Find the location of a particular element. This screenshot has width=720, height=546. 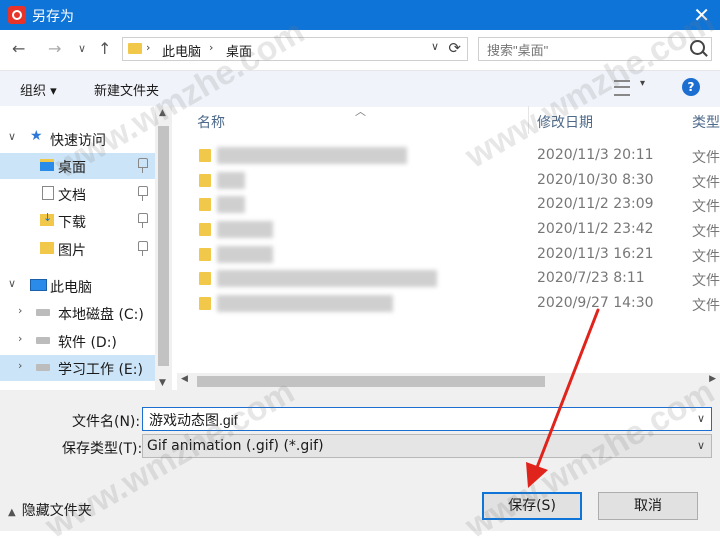

collapse-arrow-icon: ▲ is located at coordinates (12, 512).